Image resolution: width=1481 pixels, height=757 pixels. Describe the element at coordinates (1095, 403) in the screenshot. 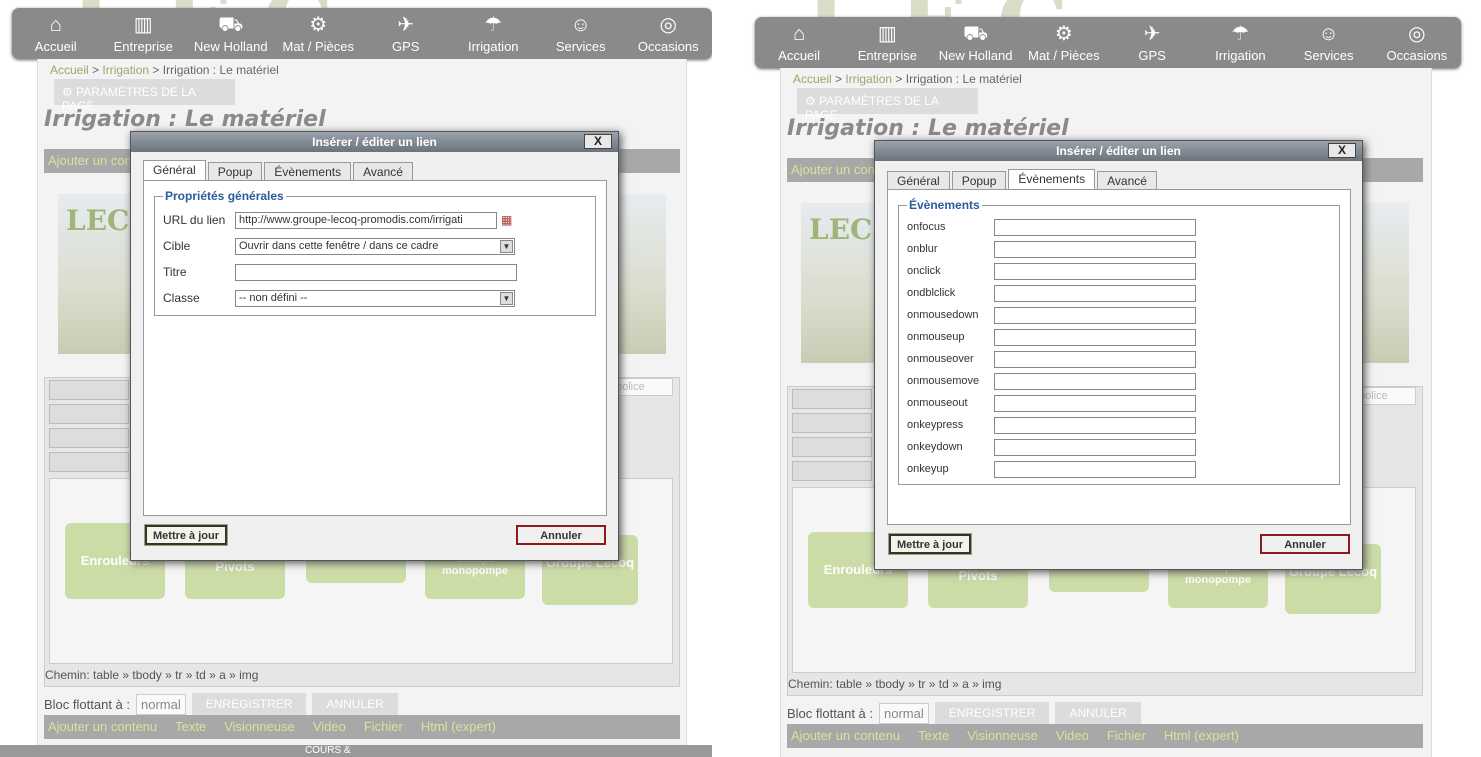

I see `onmouseout-input` at that location.